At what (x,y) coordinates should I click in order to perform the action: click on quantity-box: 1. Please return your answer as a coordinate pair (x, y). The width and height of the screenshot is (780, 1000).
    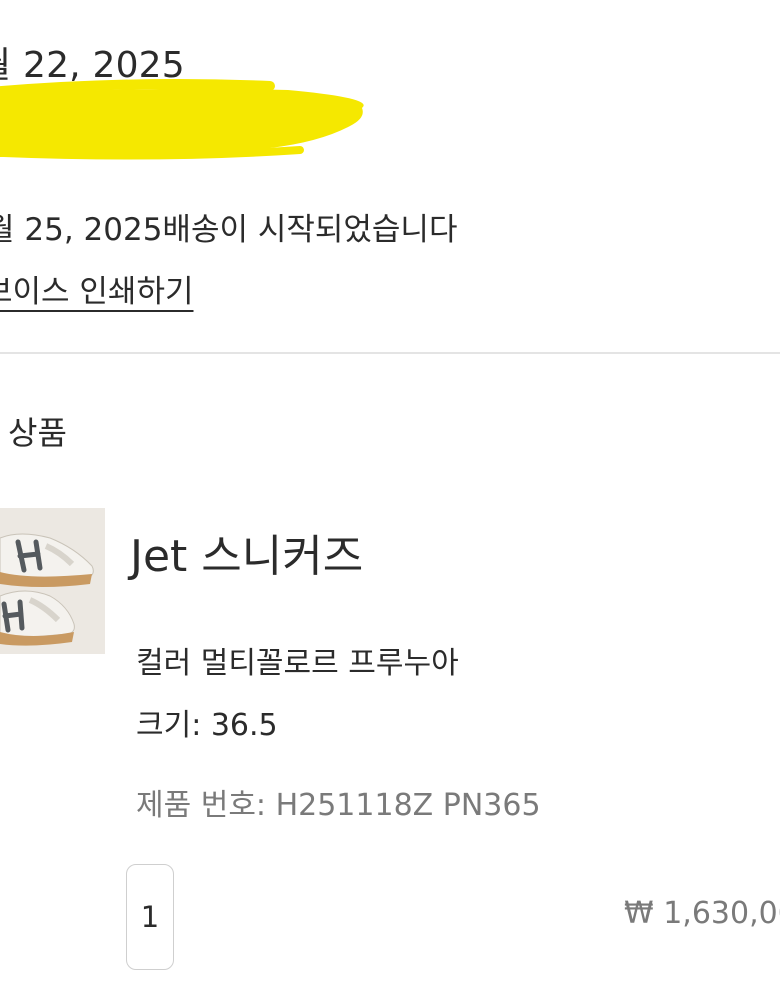
    Looking at the image, I should click on (150, 917).